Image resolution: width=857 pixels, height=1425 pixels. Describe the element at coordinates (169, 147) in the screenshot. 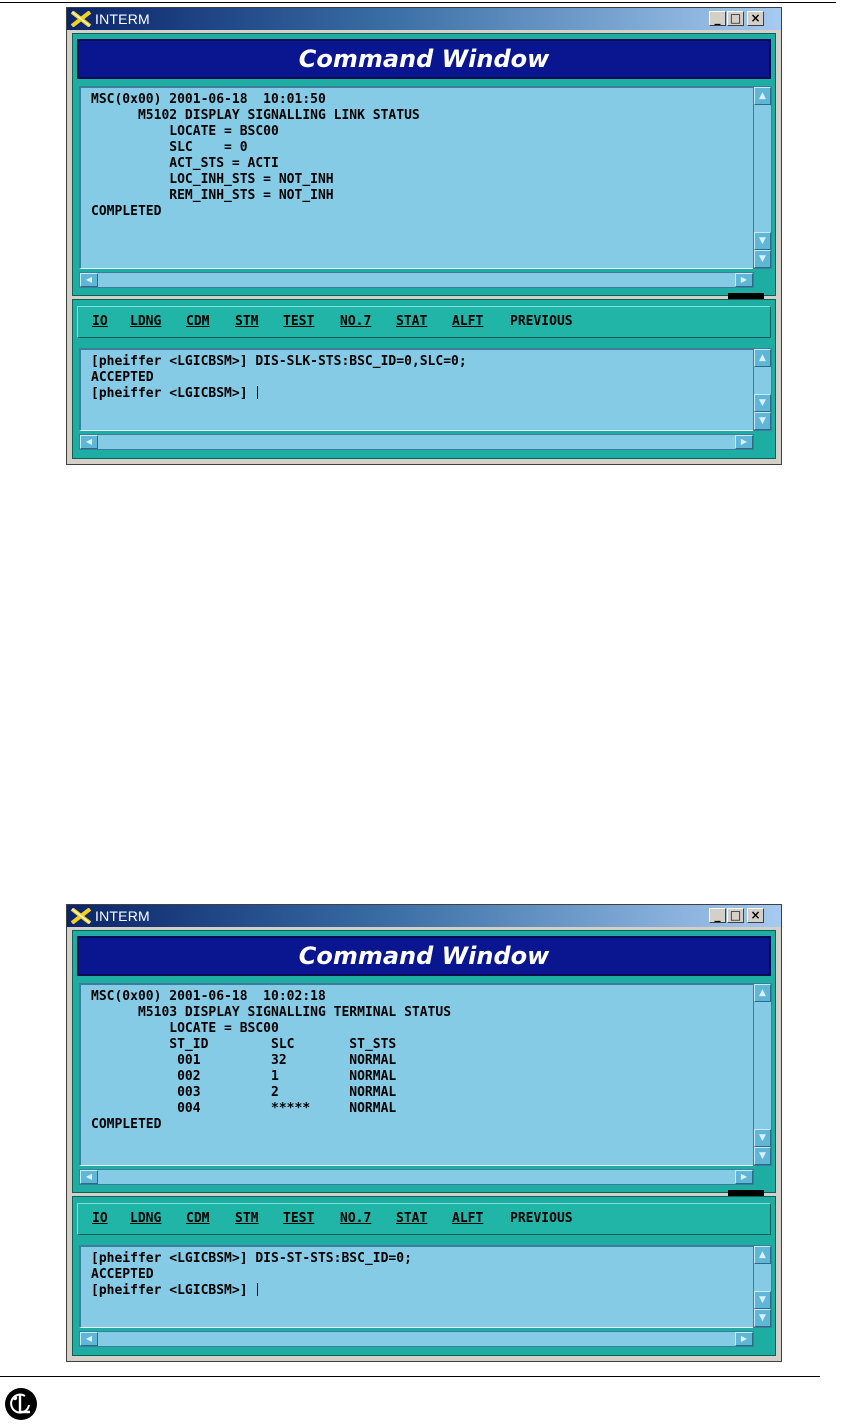

I see `output-line: SLC = 0` at that location.